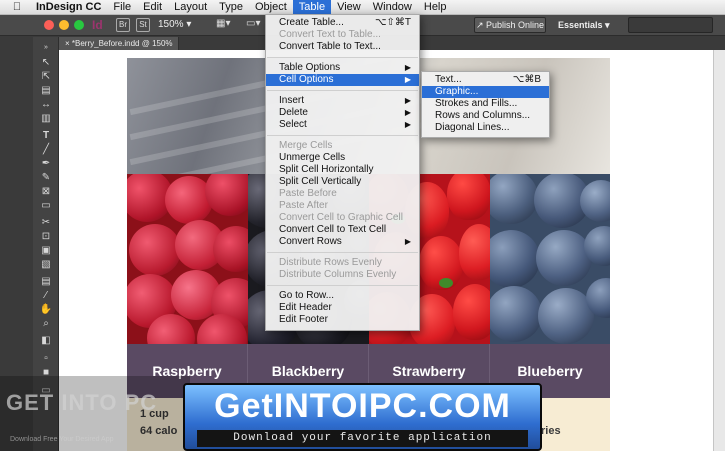 The width and height of the screenshot is (725, 451). Describe the element at coordinates (550, 259) in the screenshot. I see `blueberry-photo` at that location.